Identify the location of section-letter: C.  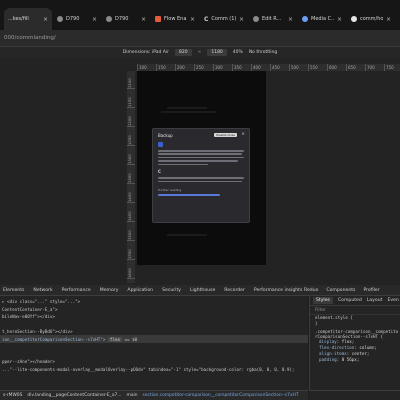
(159, 172).